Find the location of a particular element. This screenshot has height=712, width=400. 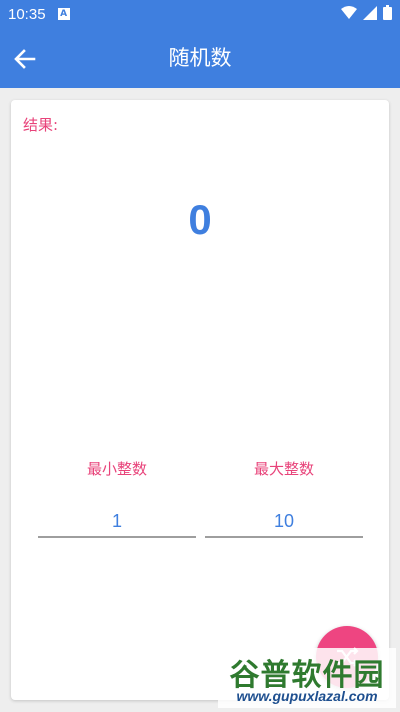

result-value: 0 is located at coordinates (200, 219).